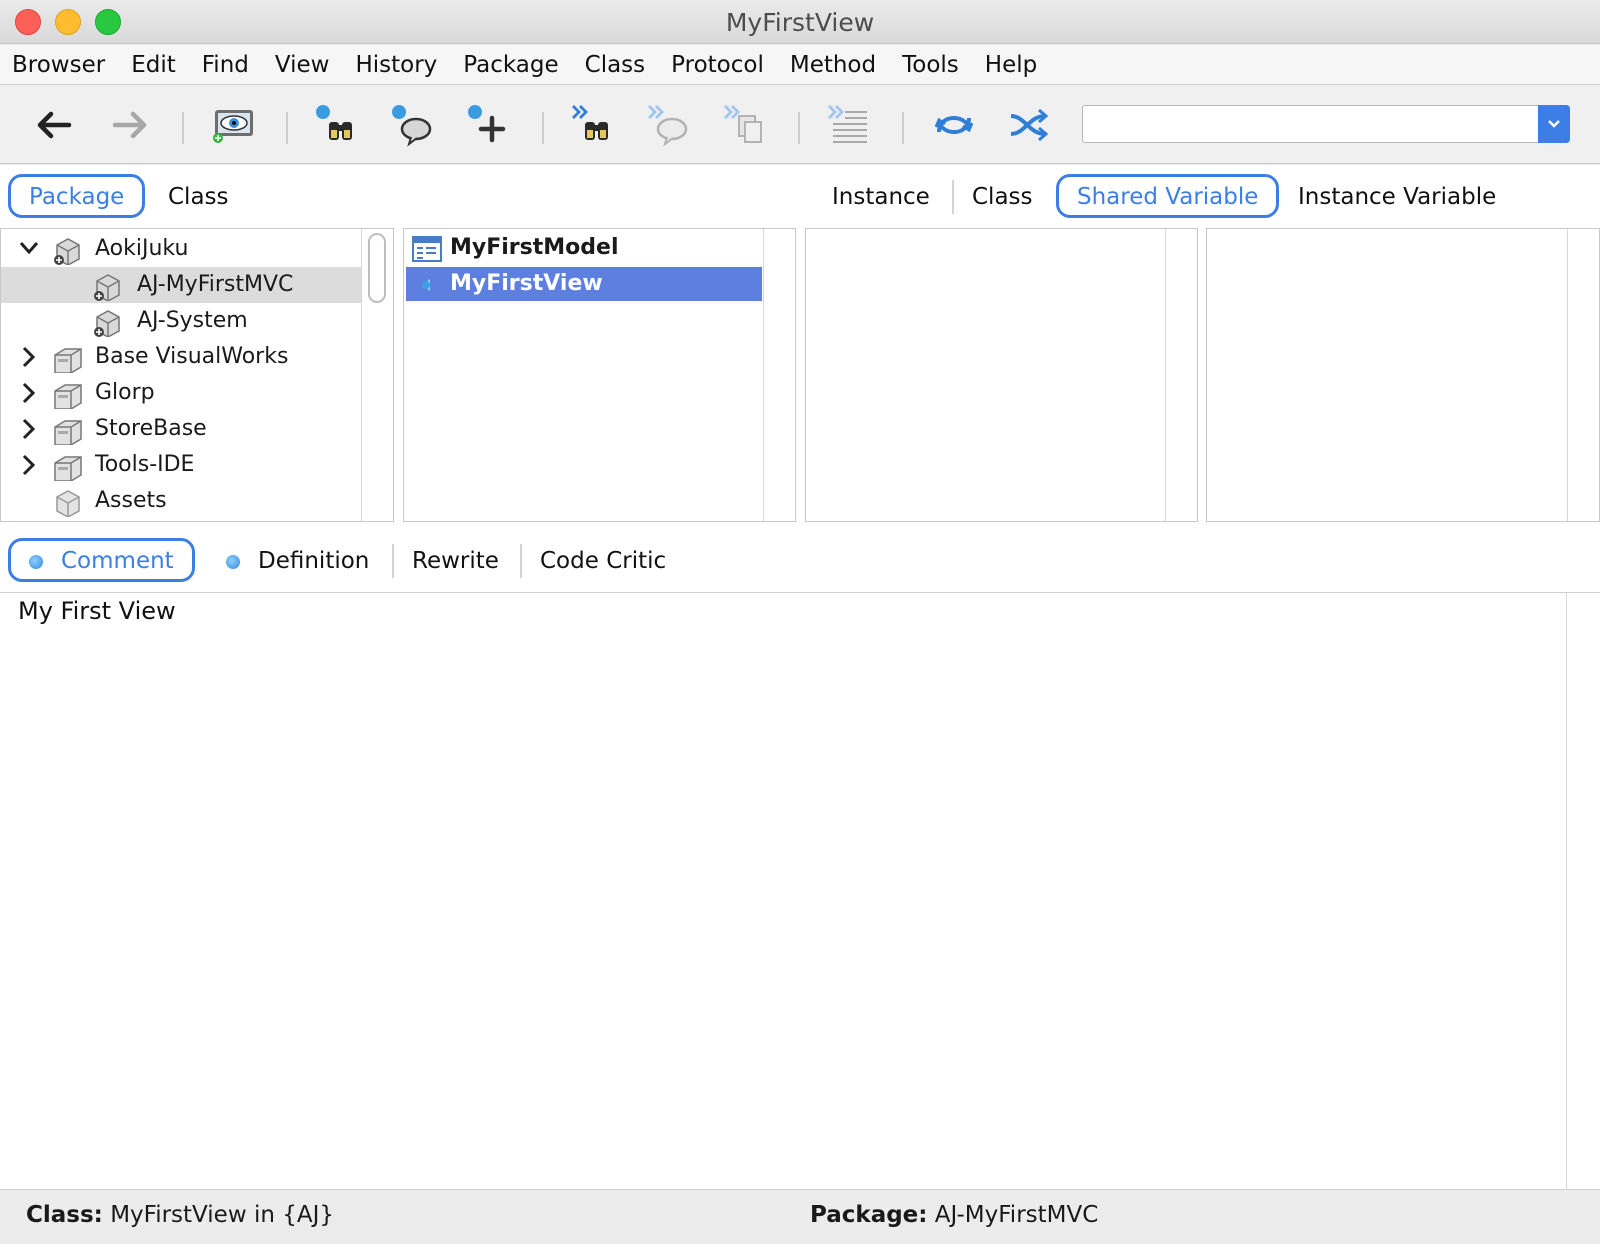 This screenshot has height=1244, width=1600. What do you see at coordinates (192, 320) in the screenshot?
I see `tree-label: AJ-System` at bounding box center [192, 320].